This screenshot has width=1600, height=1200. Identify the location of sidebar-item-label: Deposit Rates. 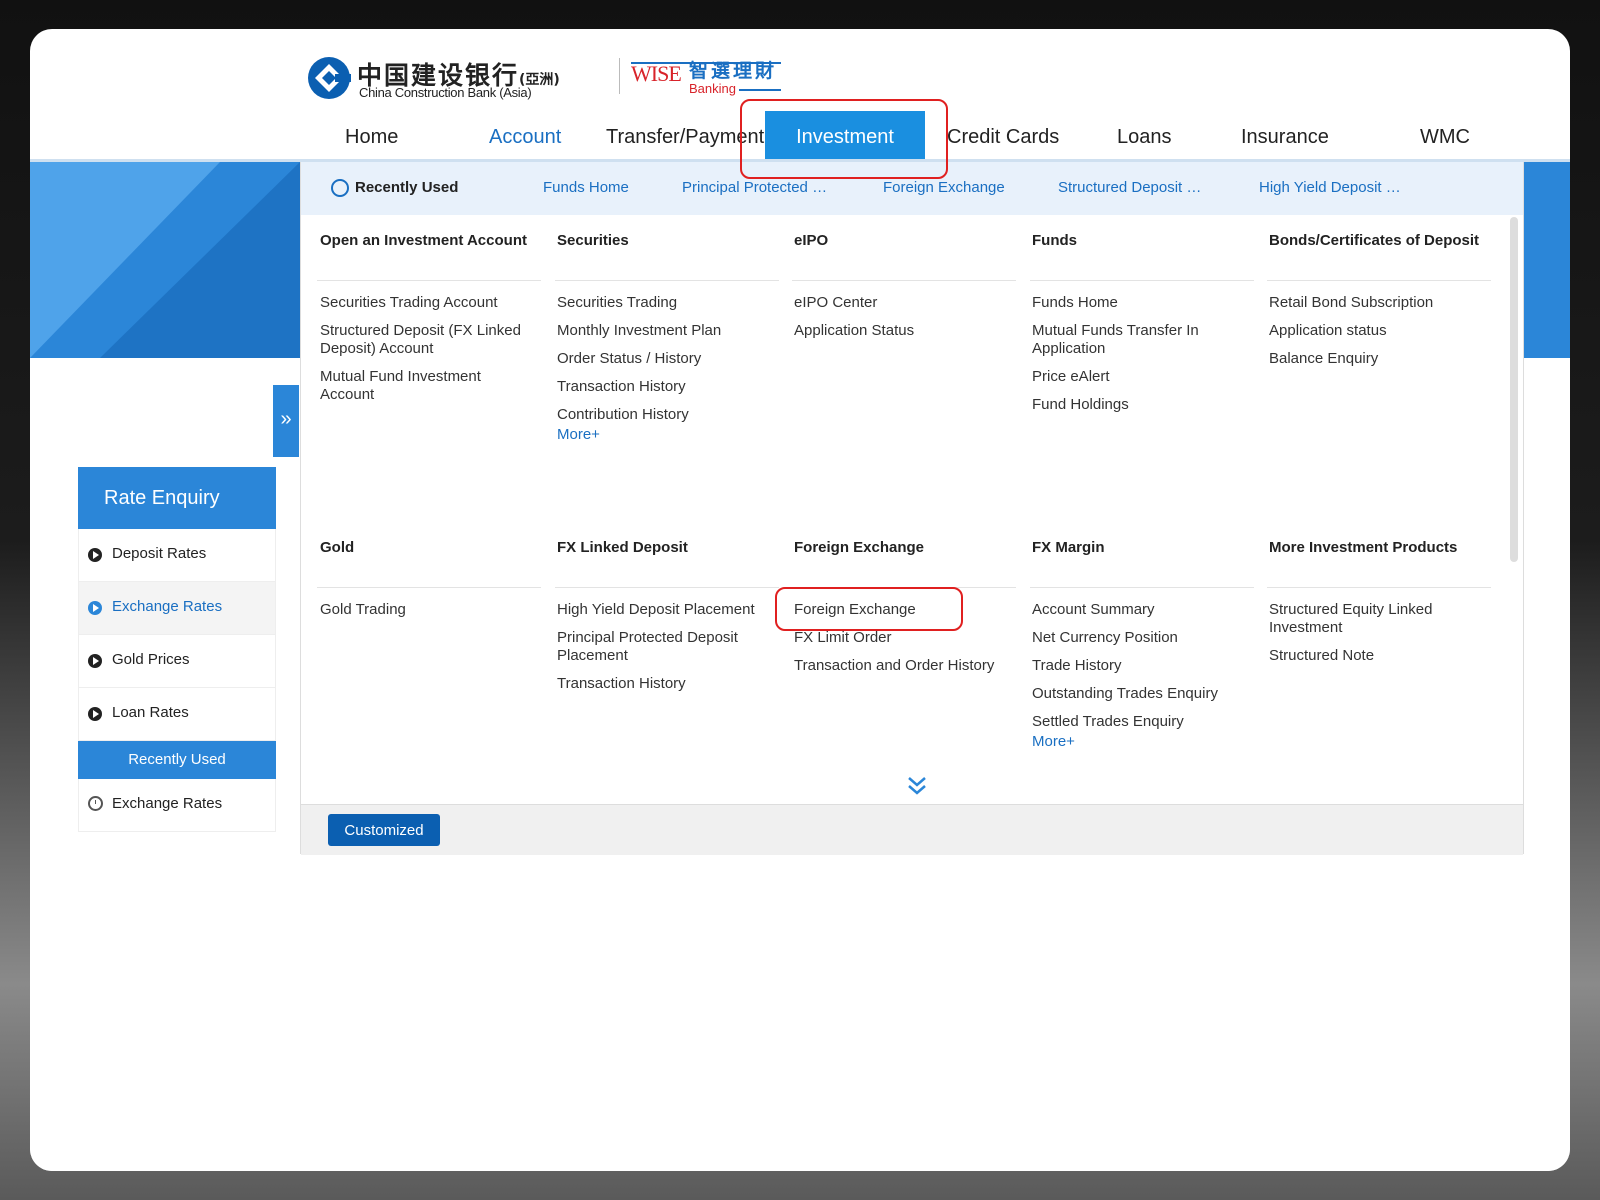
(159, 553).